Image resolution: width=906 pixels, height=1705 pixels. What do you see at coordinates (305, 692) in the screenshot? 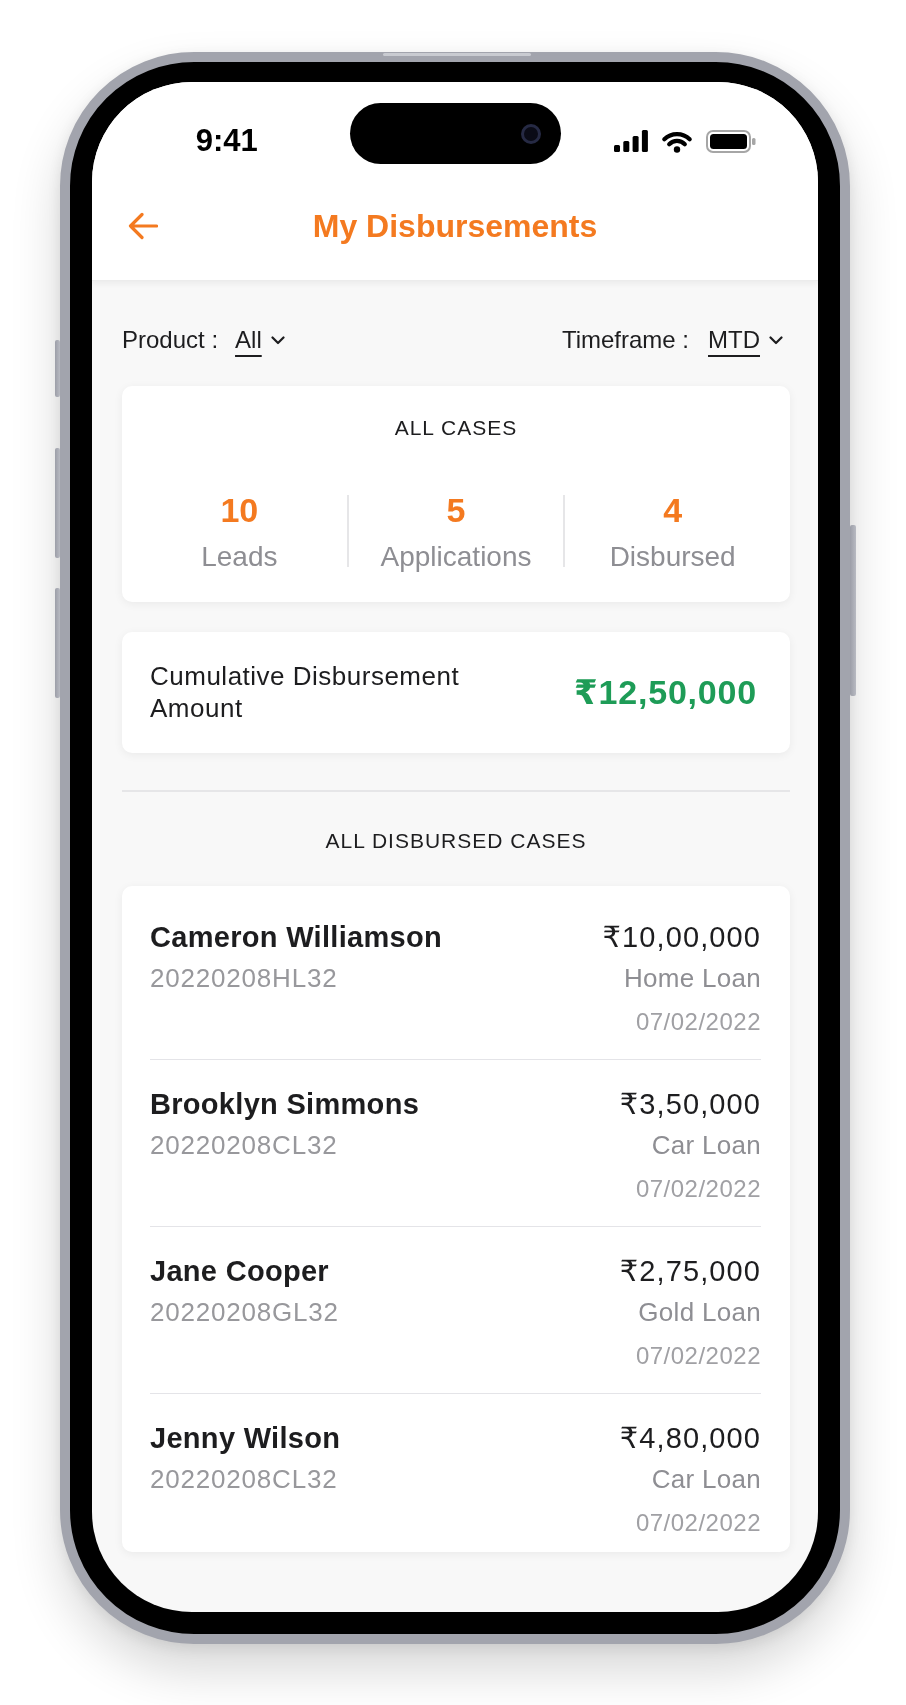
I see `total-label: Cumulative Disbursement Amount` at bounding box center [305, 692].